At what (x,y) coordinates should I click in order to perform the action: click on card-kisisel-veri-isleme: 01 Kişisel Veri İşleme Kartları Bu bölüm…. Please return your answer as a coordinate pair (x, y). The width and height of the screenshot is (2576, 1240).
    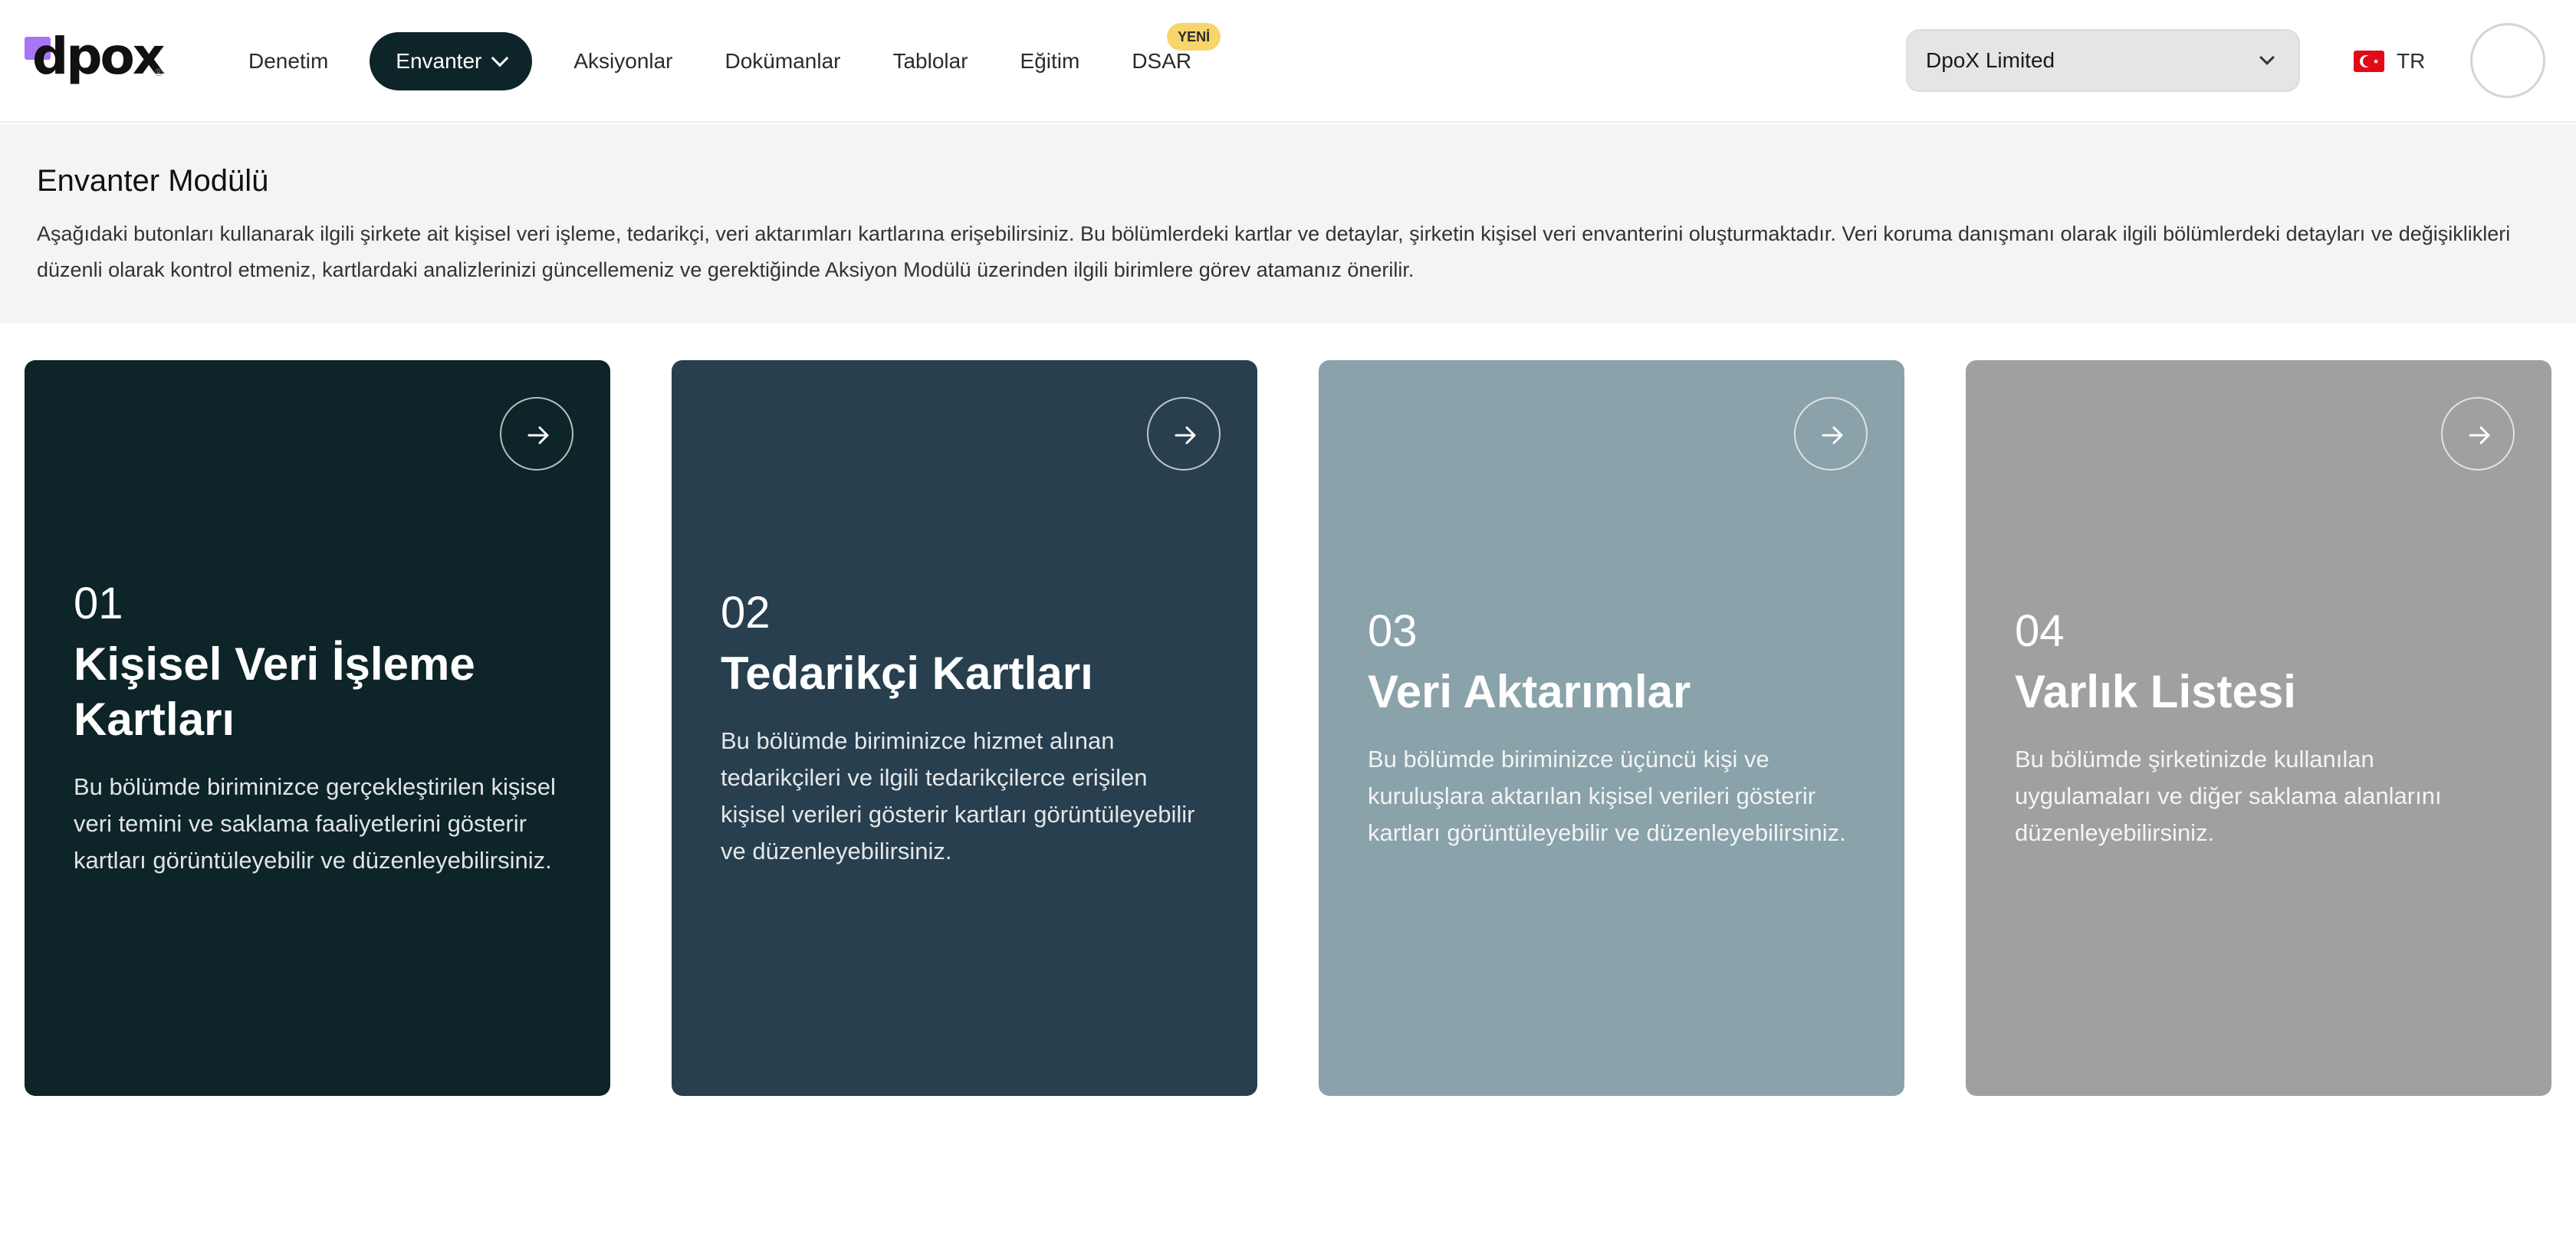
    Looking at the image, I should click on (317, 728).